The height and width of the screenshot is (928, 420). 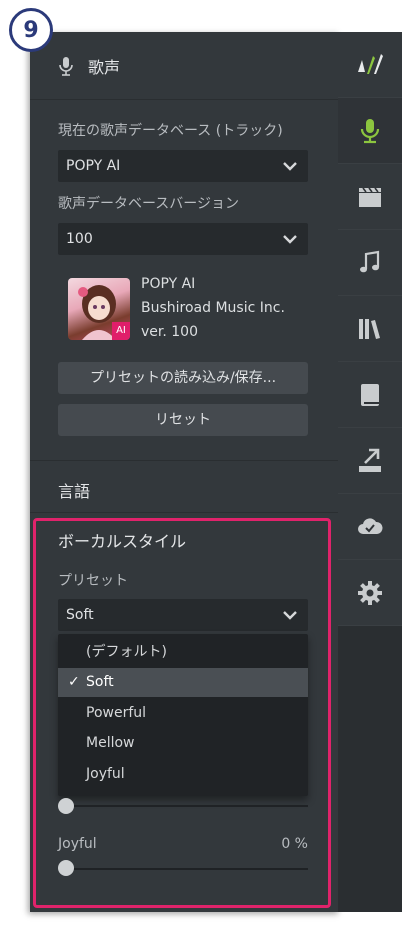 I want to click on reset-button: リセット, so click(x=183, y=420).